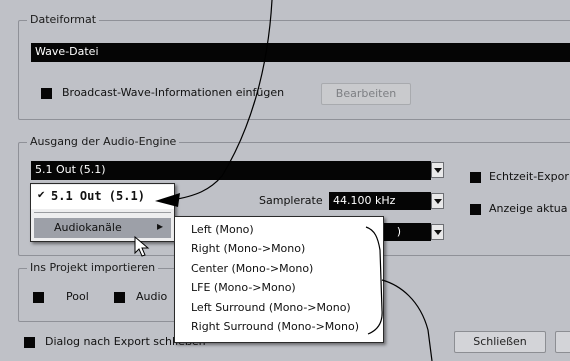 The image size is (570, 361). What do you see at coordinates (407, 320) in the screenshot?
I see `annotation-bracket-pointer` at bounding box center [407, 320].